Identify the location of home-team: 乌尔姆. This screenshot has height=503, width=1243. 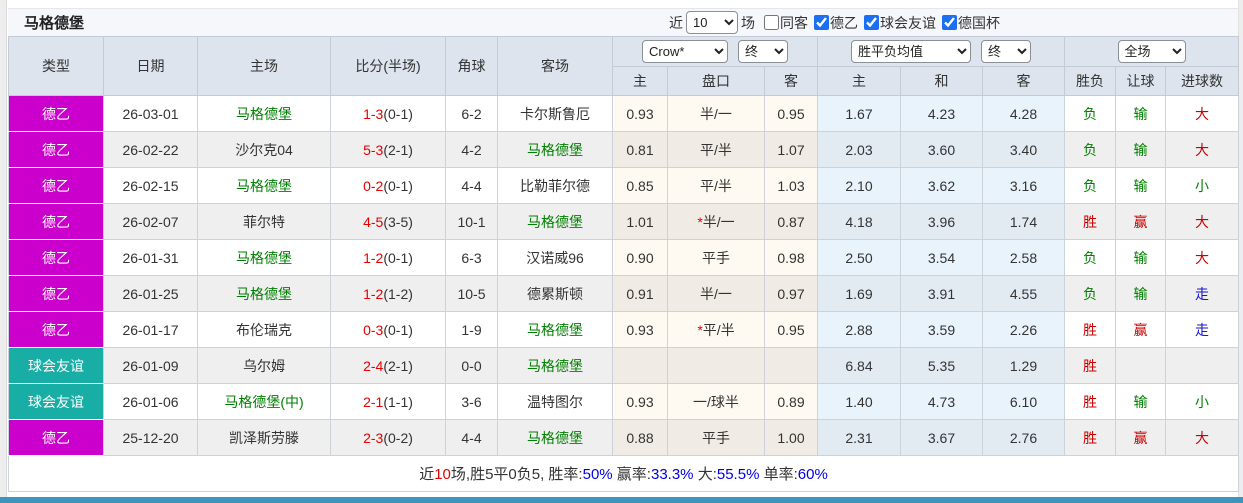
(264, 365).